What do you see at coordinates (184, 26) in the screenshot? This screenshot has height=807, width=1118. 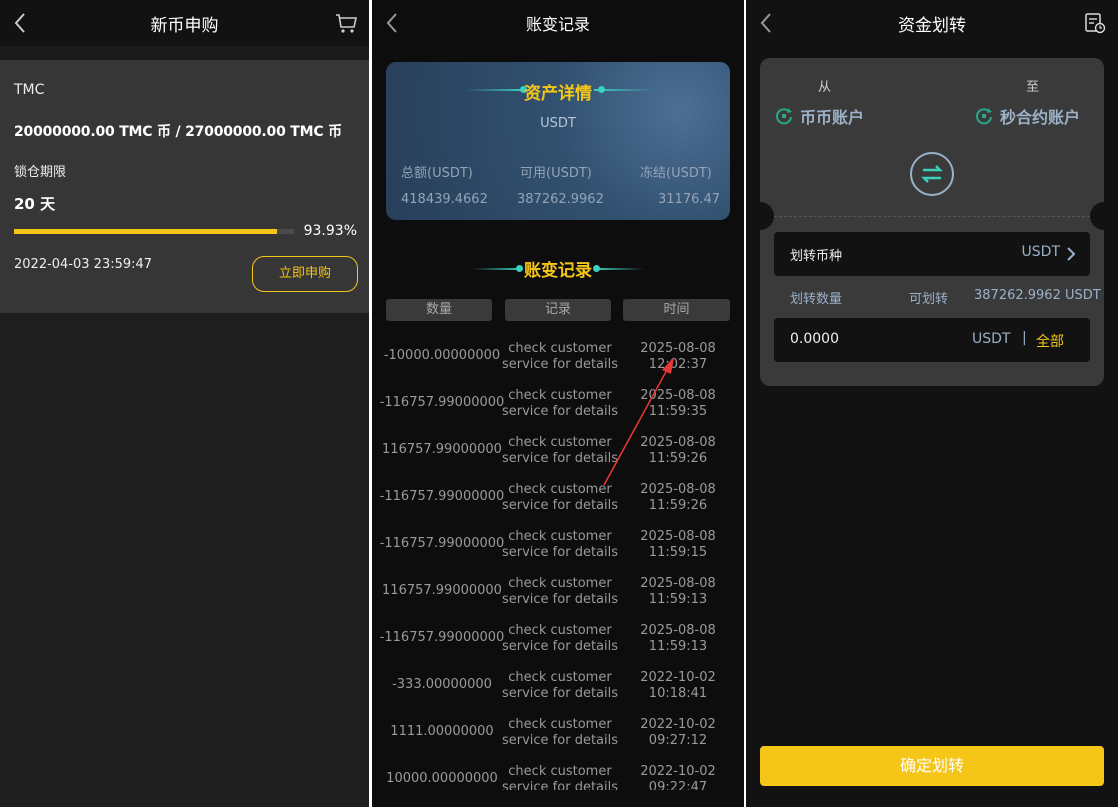 I see `page-title: 新币申购` at bounding box center [184, 26].